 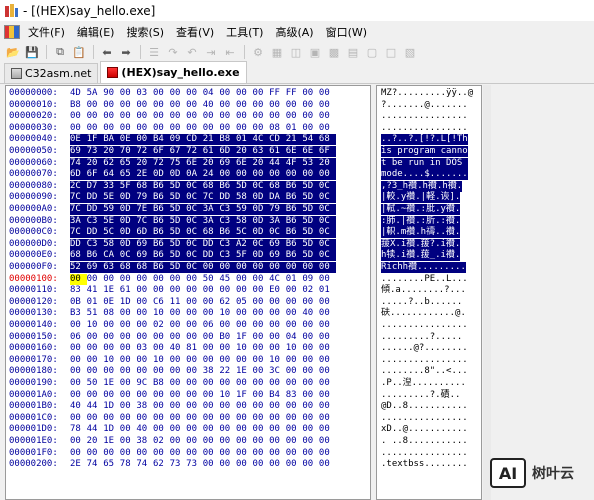 What do you see at coordinates (391, 52) in the screenshot?
I see `window-icon: □` at bounding box center [391, 52].